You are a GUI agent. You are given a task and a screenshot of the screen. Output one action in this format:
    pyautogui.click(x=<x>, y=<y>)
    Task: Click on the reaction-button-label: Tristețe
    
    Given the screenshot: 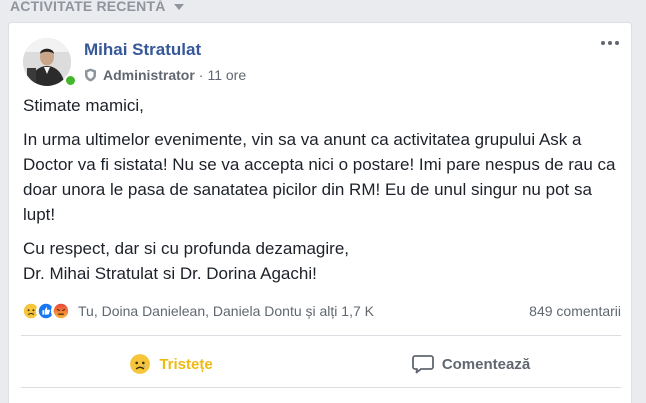 What is the action you would take?
    pyautogui.click(x=186, y=364)
    